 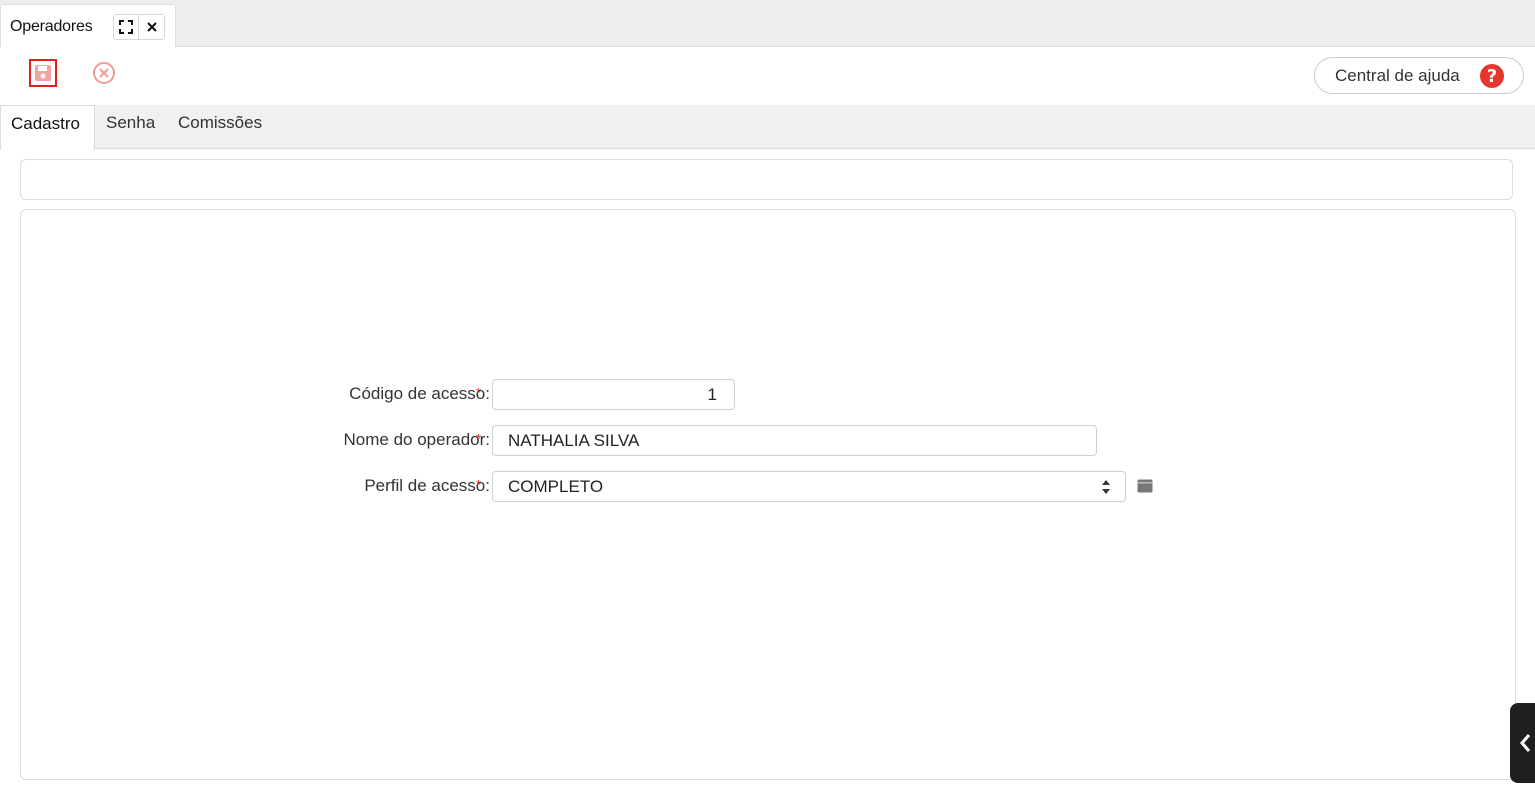 What do you see at coordinates (1106, 487) in the screenshot?
I see `select-arrows-icon` at bounding box center [1106, 487].